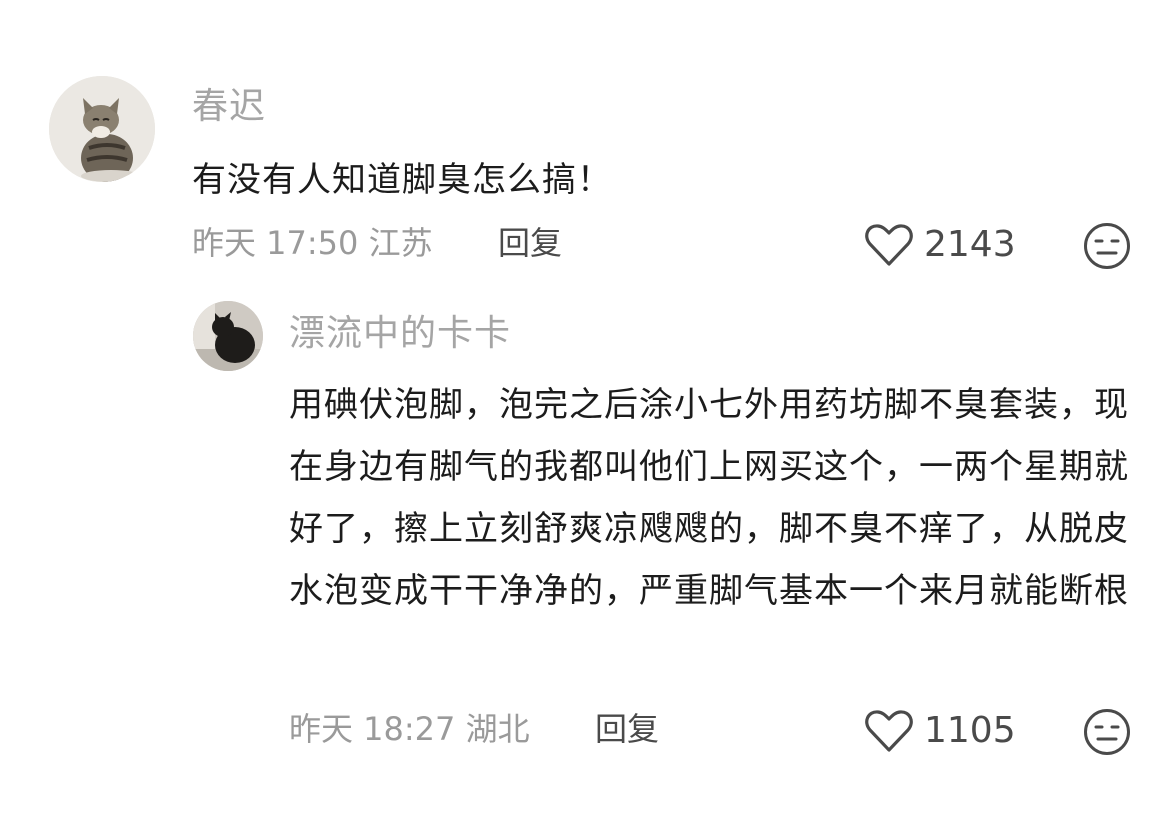  Describe the element at coordinates (400, 243) in the screenshot. I see `comment-location: 江苏` at that location.